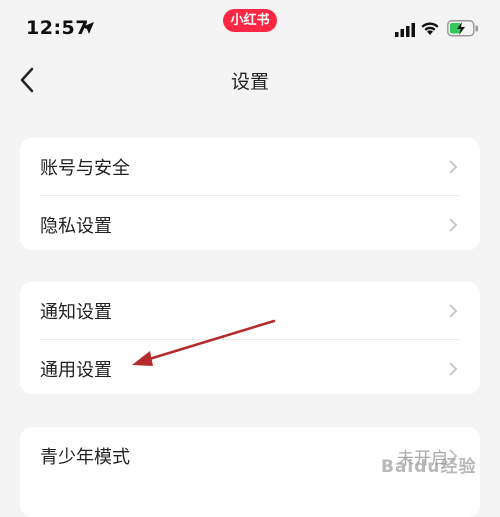  I want to click on location-arrow-icon, so click(88, 29).